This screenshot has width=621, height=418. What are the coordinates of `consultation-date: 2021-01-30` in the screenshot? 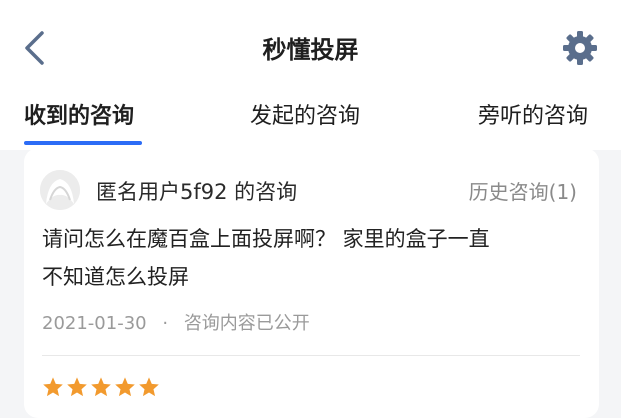 It's located at (94, 323).